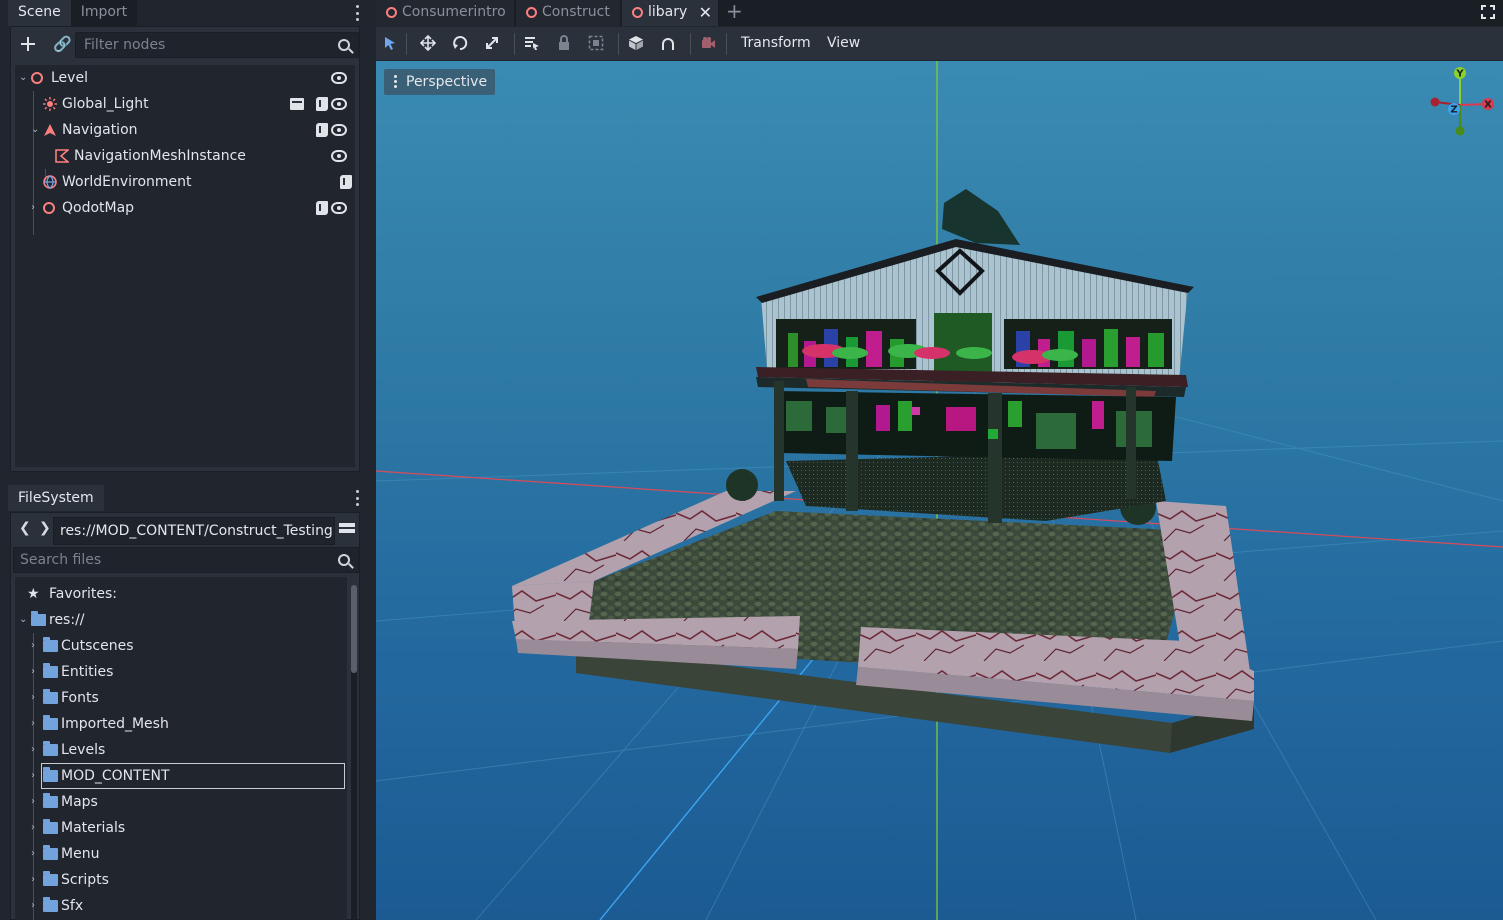  I want to click on split-view-icon, so click(347, 530).